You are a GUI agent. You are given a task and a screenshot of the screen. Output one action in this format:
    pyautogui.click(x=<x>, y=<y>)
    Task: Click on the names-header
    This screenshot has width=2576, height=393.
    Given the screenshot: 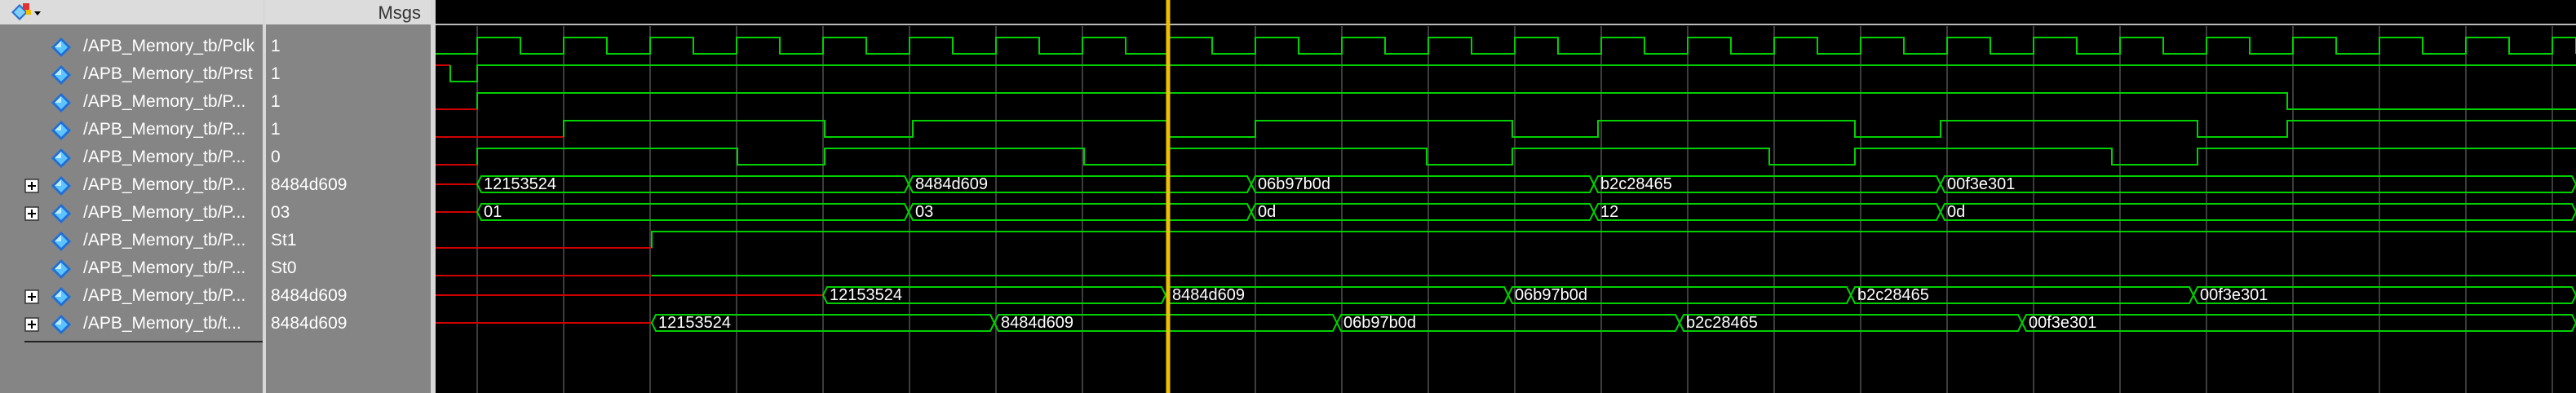 What is the action you would take?
    pyautogui.click(x=131, y=12)
    